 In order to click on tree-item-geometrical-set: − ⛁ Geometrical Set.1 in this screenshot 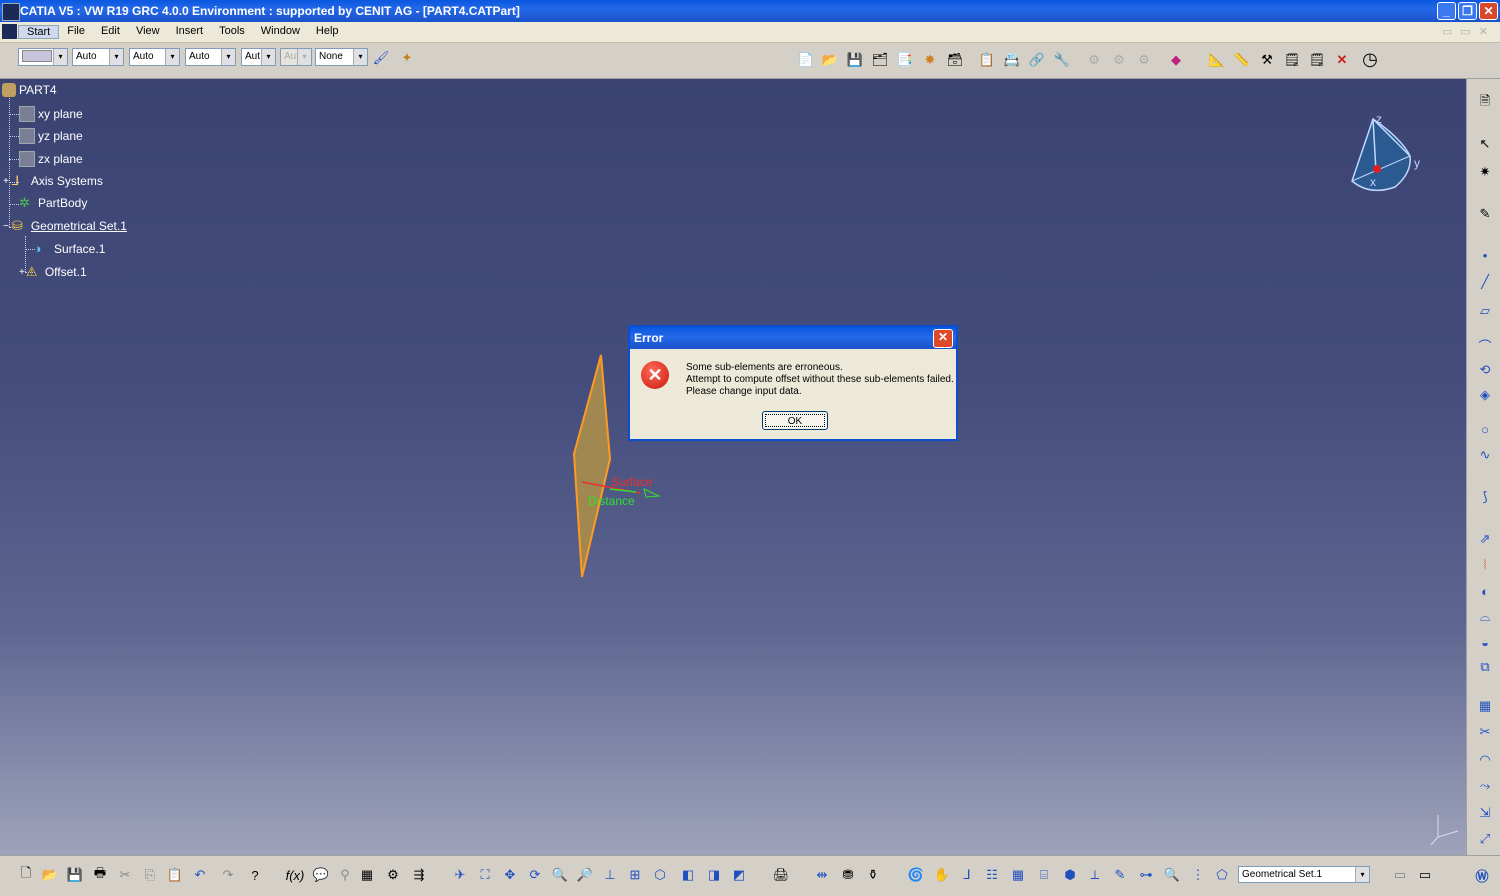, I will do `click(65, 226)`.